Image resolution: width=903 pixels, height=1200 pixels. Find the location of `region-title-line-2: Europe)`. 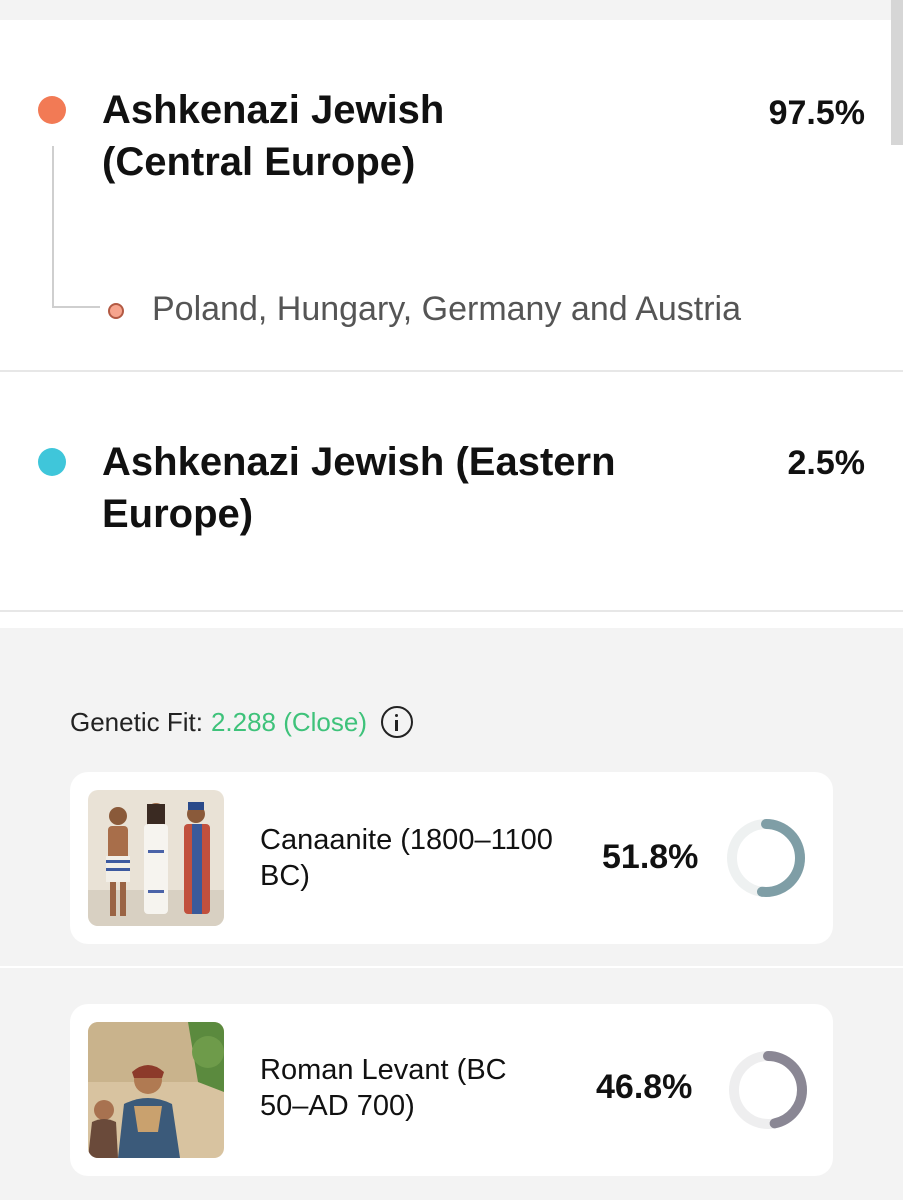

region-title-line-2: Europe) is located at coordinates (178, 514).